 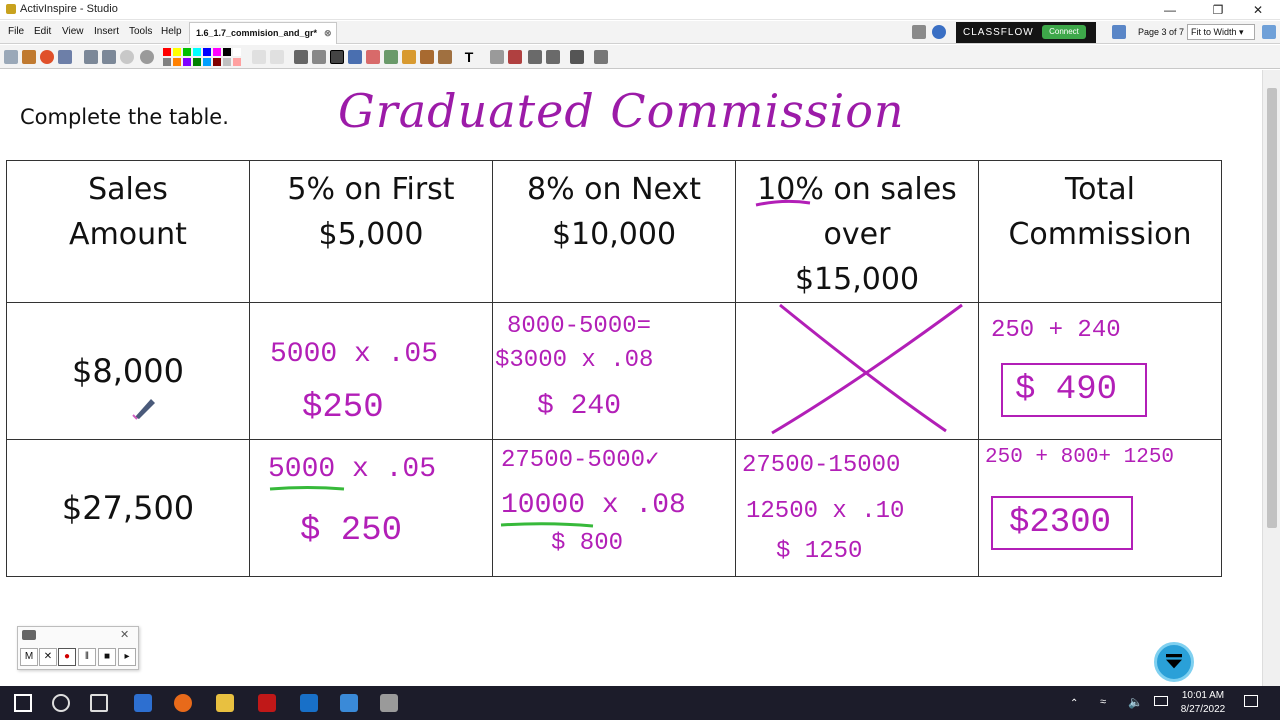 I want to click on toolbox-toggle-button, so click(x=1174, y=662).